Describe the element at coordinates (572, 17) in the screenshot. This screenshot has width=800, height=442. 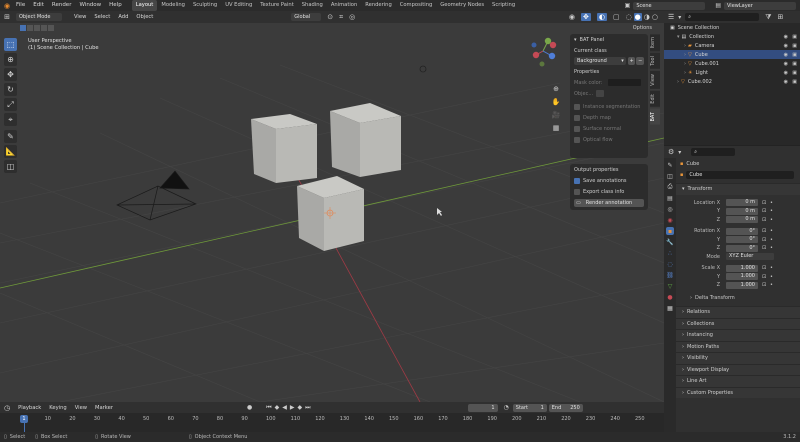
I see `visibility-icon: ◉` at that location.